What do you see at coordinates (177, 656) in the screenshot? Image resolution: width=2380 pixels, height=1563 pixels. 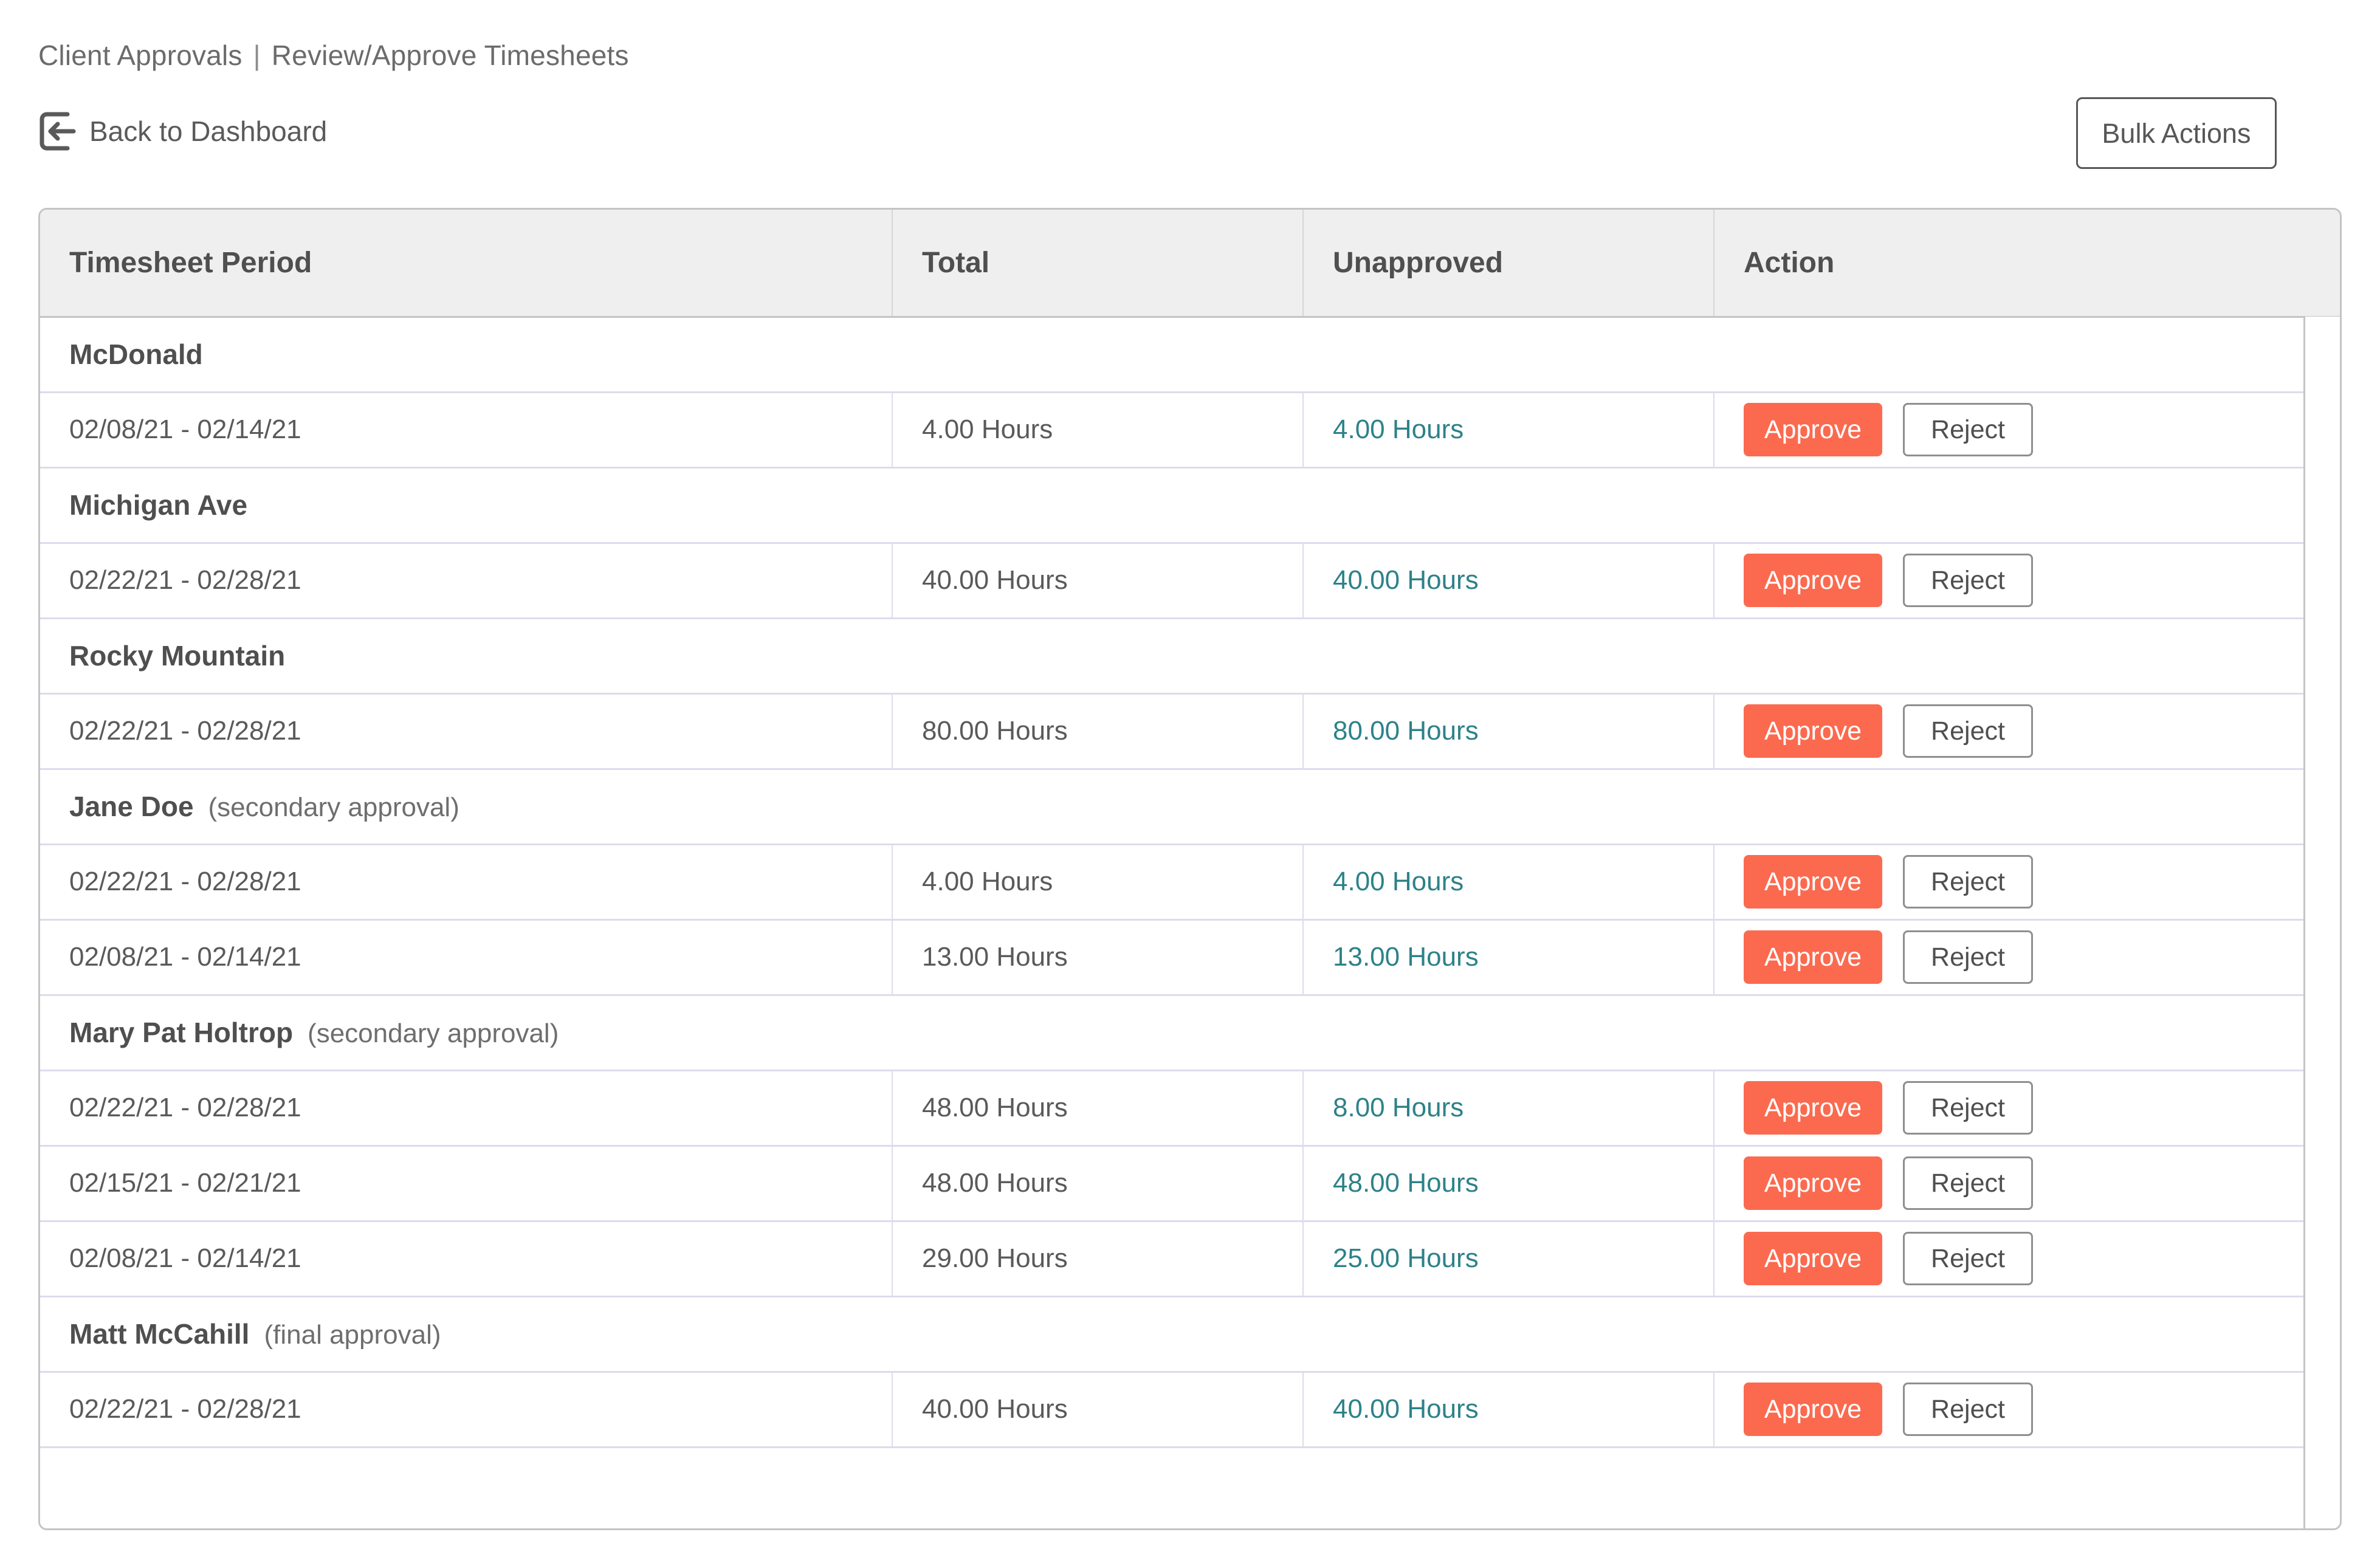 I see `group-name: Rocky Mountain` at bounding box center [177, 656].